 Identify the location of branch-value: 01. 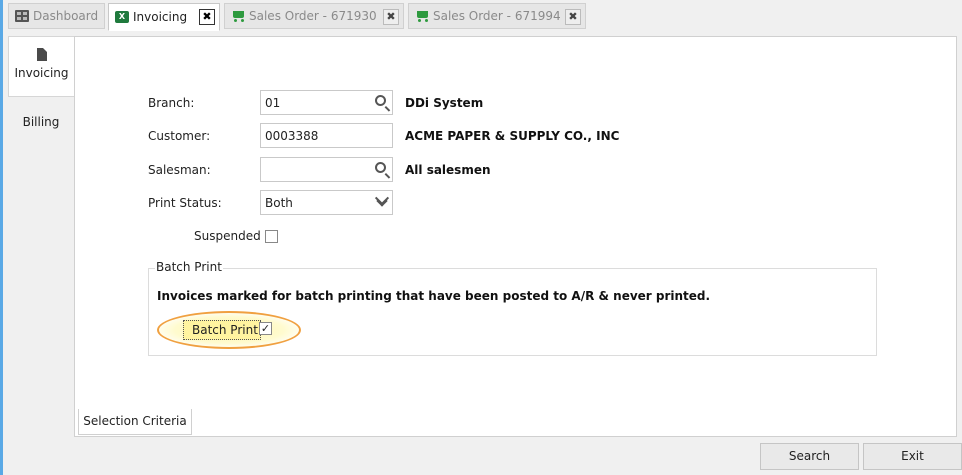
(273, 103).